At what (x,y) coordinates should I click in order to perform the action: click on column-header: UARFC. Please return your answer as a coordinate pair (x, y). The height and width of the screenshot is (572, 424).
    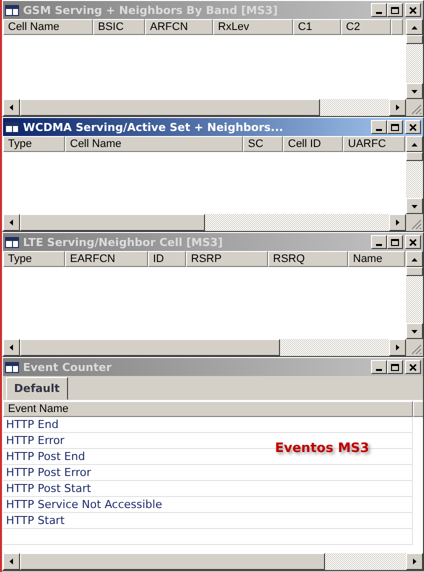
    Looking at the image, I should click on (374, 144).